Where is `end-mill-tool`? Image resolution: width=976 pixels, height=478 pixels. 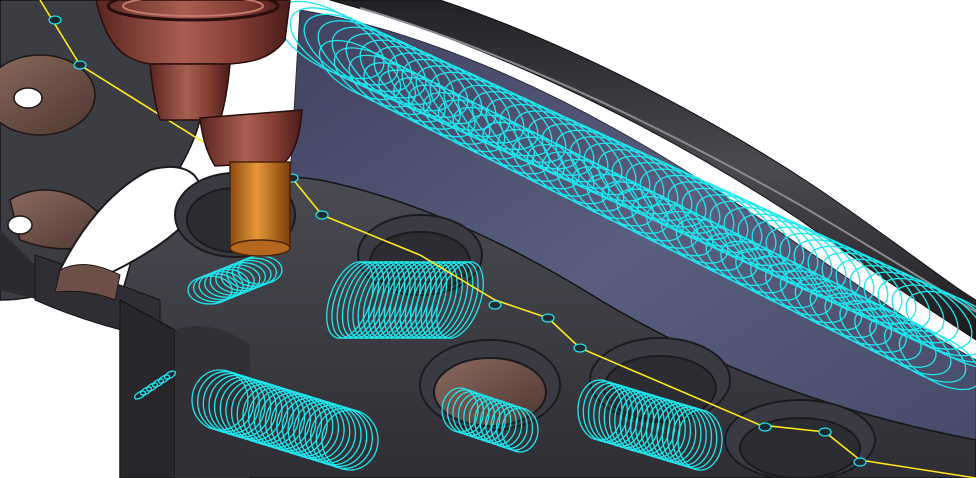
end-mill-tool is located at coordinates (260, 209).